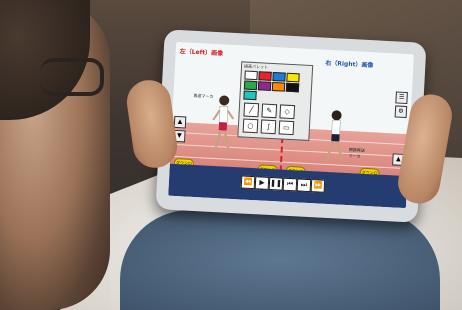 This screenshot has width=462, height=310. Describe the element at coordinates (349, 64) in the screenshot. I see `right-image-title: 右（Right）画像` at that location.